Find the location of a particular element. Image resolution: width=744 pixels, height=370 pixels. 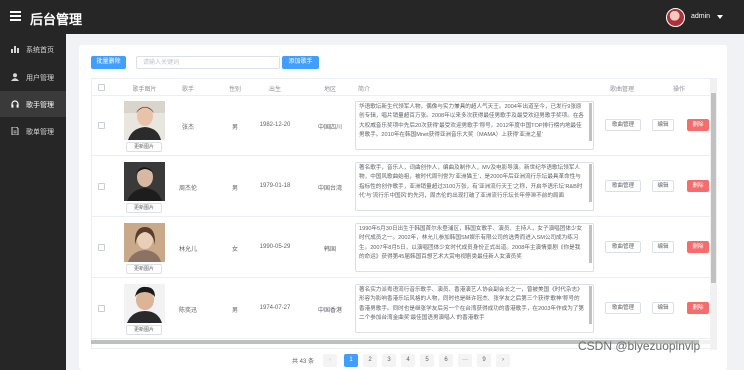

sidebar-item-users: 用户管理 is located at coordinates (33, 77).